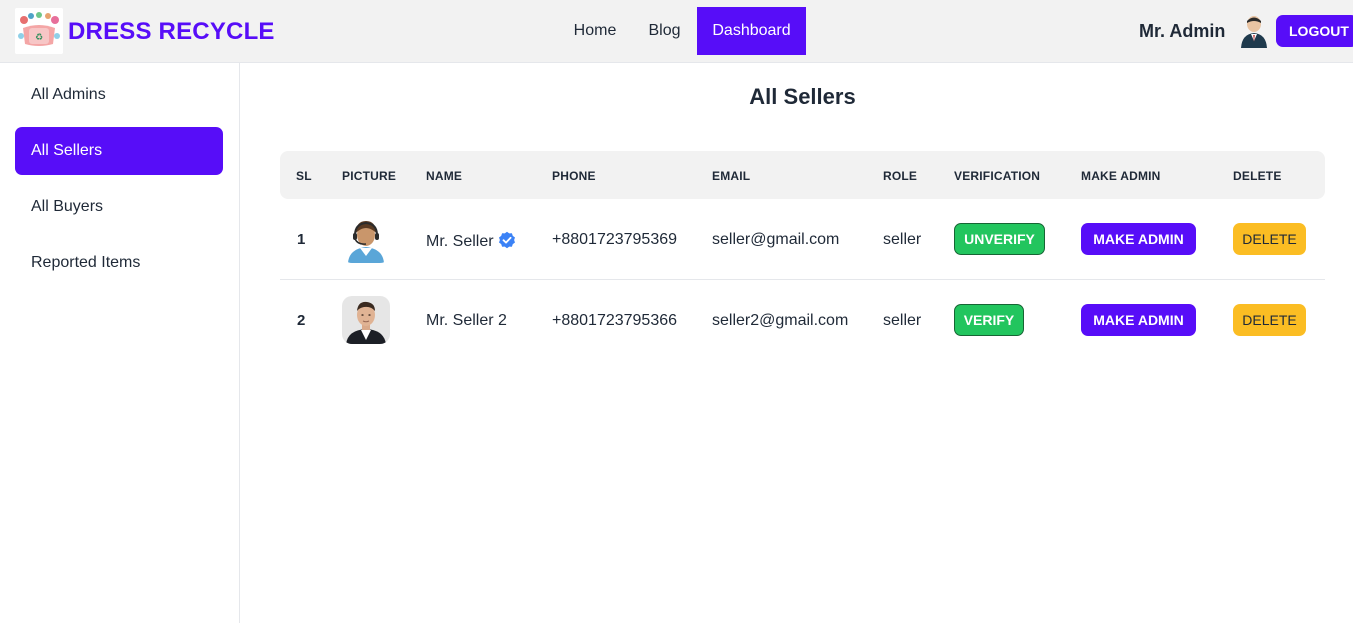 The width and height of the screenshot is (1353, 623). What do you see at coordinates (119, 263) in the screenshot?
I see `sidebar-item-reported-items: Reported Items` at bounding box center [119, 263].